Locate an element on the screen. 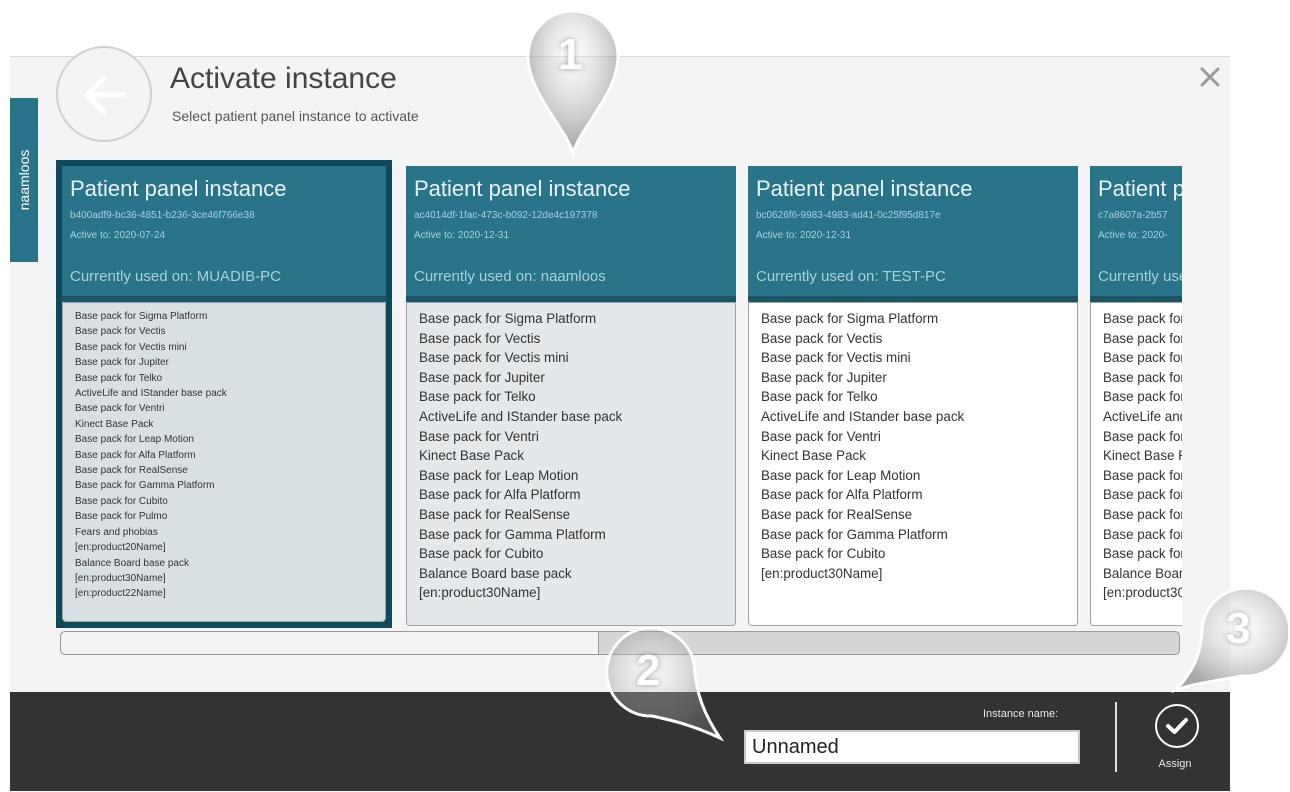  instance-active-to: Active to: 2020- is located at coordinates (1133, 235).